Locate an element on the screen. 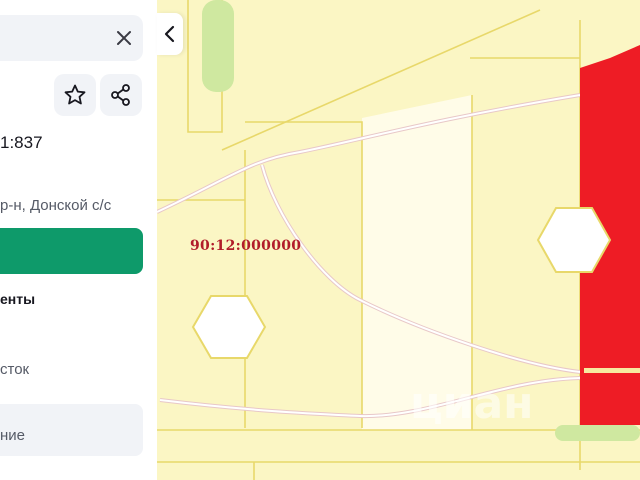 The width and height of the screenshot is (640, 480). primary-action-button is located at coordinates (71, 251).